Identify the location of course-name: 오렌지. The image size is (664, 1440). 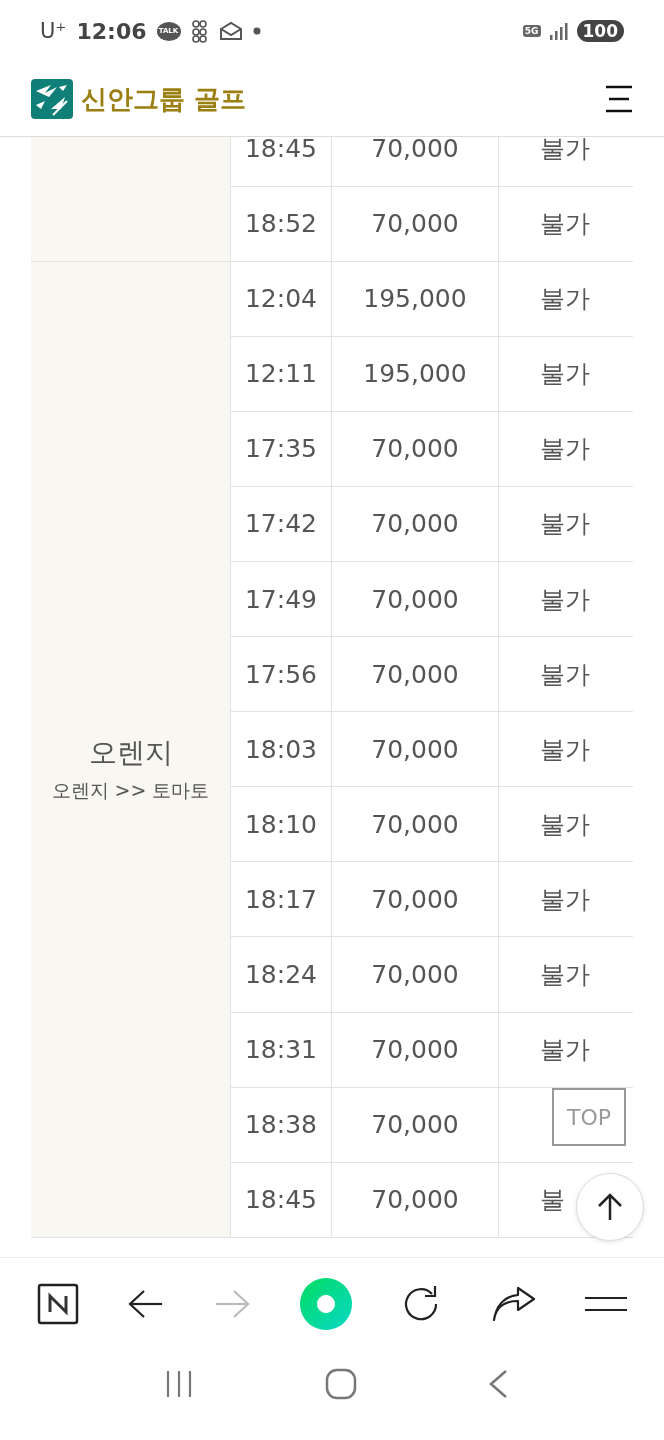
(130, 753).